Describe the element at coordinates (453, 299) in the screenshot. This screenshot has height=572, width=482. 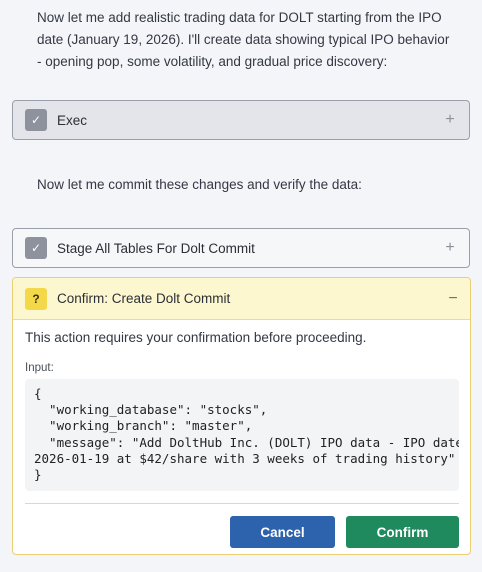
I see `collapse-icon: −` at that location.